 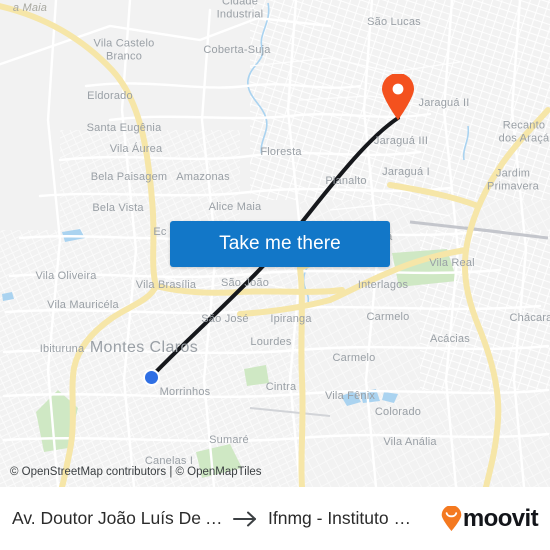 I want to click on moovit-wordmark: moovit, so click(x=500, y=518).